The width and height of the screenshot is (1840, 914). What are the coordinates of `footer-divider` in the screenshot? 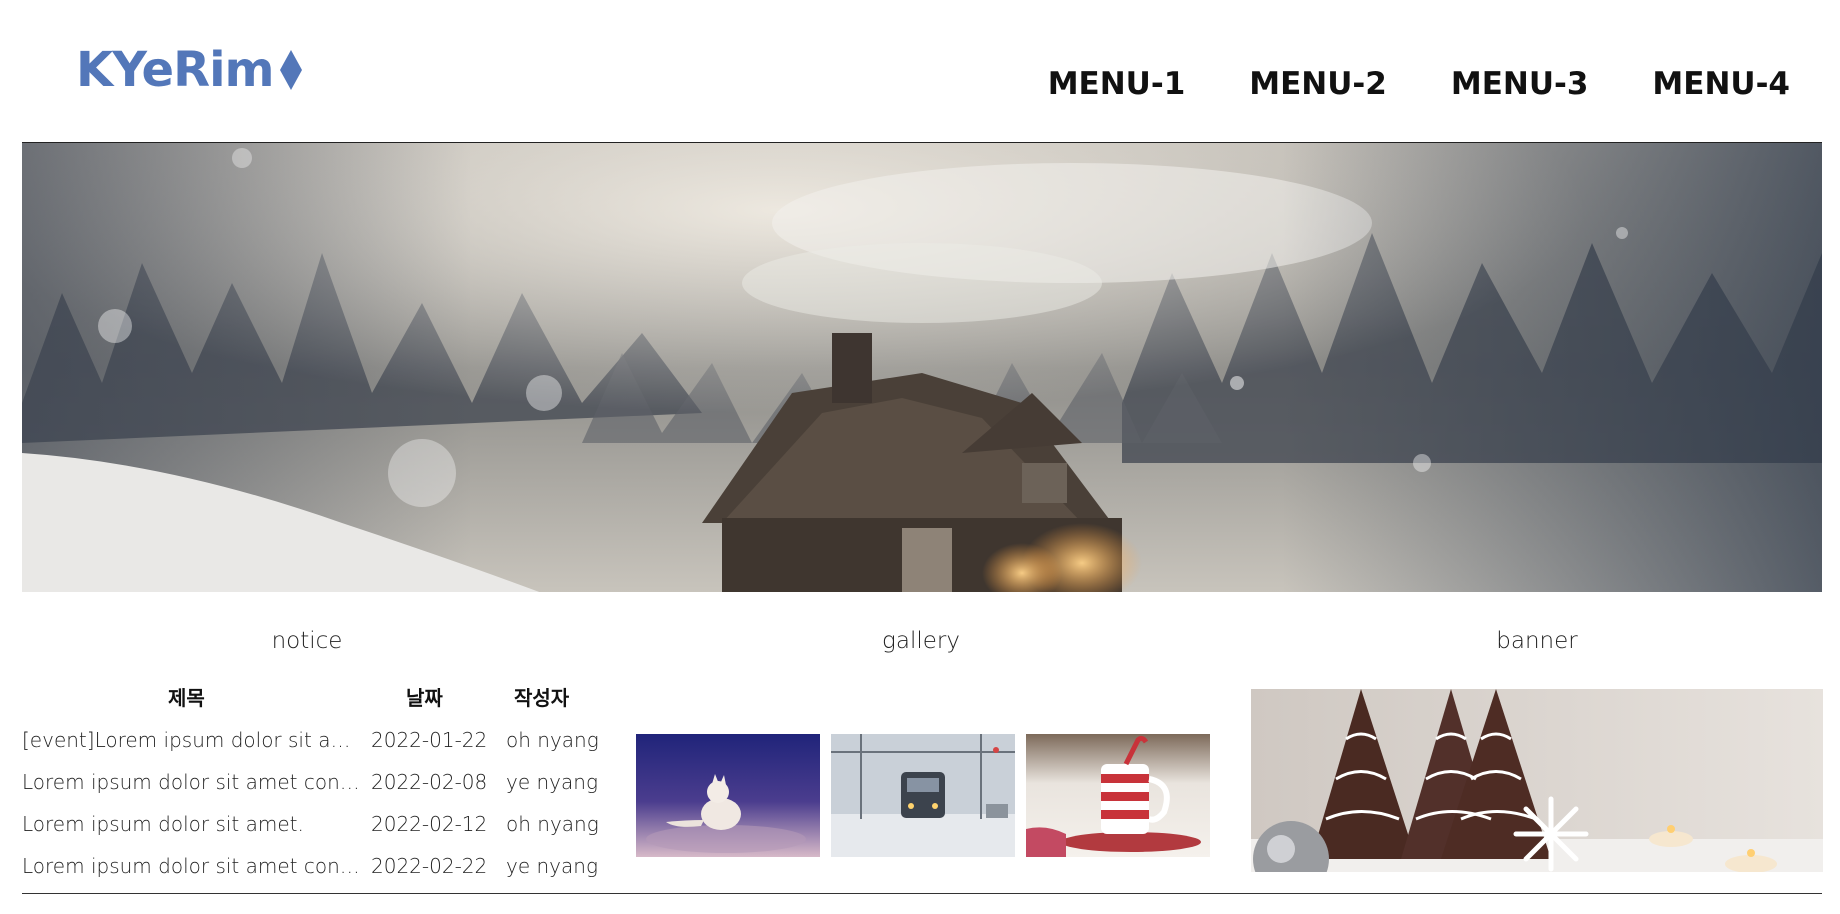 It's located at (922, 893).